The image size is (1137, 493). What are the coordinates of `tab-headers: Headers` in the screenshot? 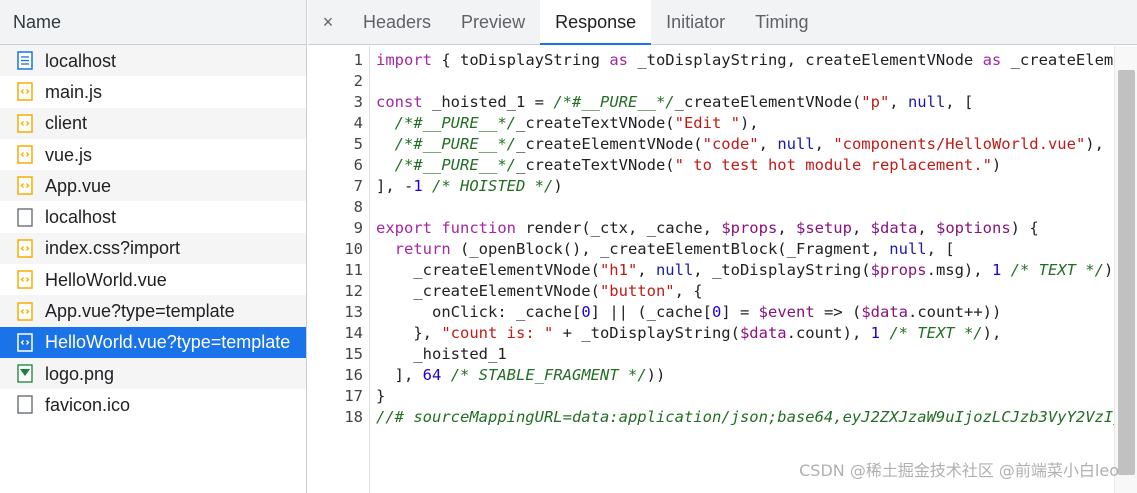 It's located at (397, 22).